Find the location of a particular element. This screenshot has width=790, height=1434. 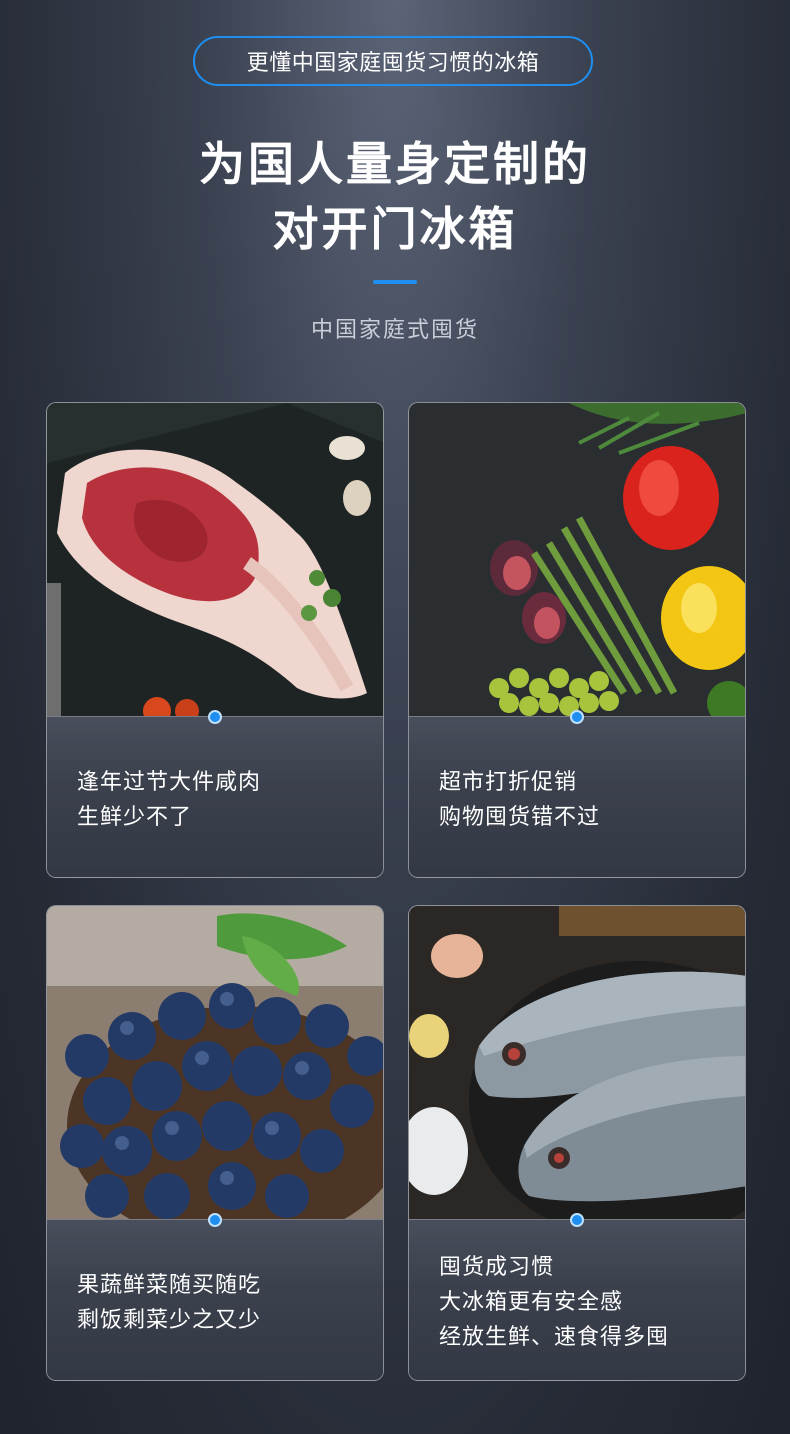

feature-card-meat: 逢年过节大件咸肉 生鲜少不了 is located at coordinates (215, 640).